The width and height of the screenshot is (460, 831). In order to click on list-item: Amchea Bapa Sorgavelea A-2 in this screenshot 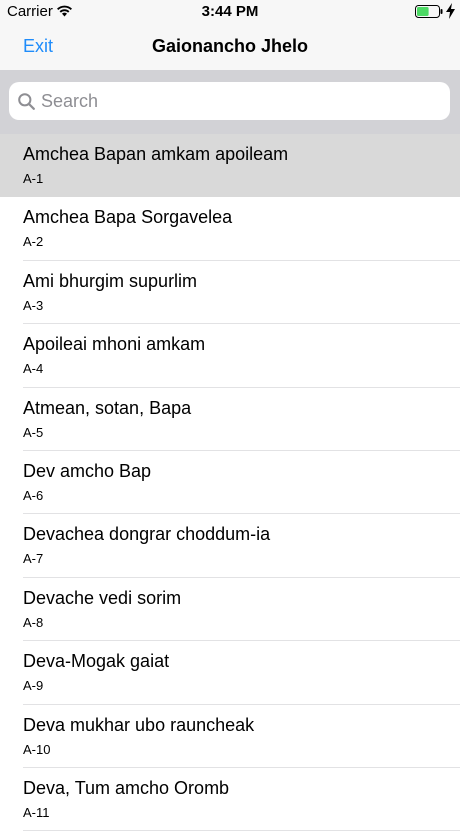, I will do `click(230, 229)`.